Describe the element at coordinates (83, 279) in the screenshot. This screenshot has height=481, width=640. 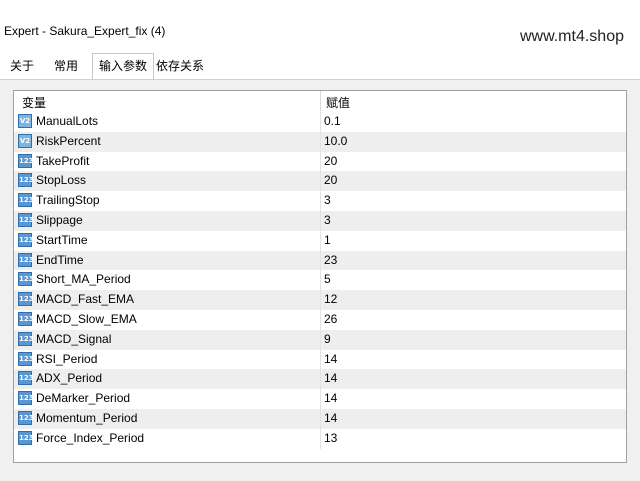
I see `variable-name: Short_MA_Period` at that location.